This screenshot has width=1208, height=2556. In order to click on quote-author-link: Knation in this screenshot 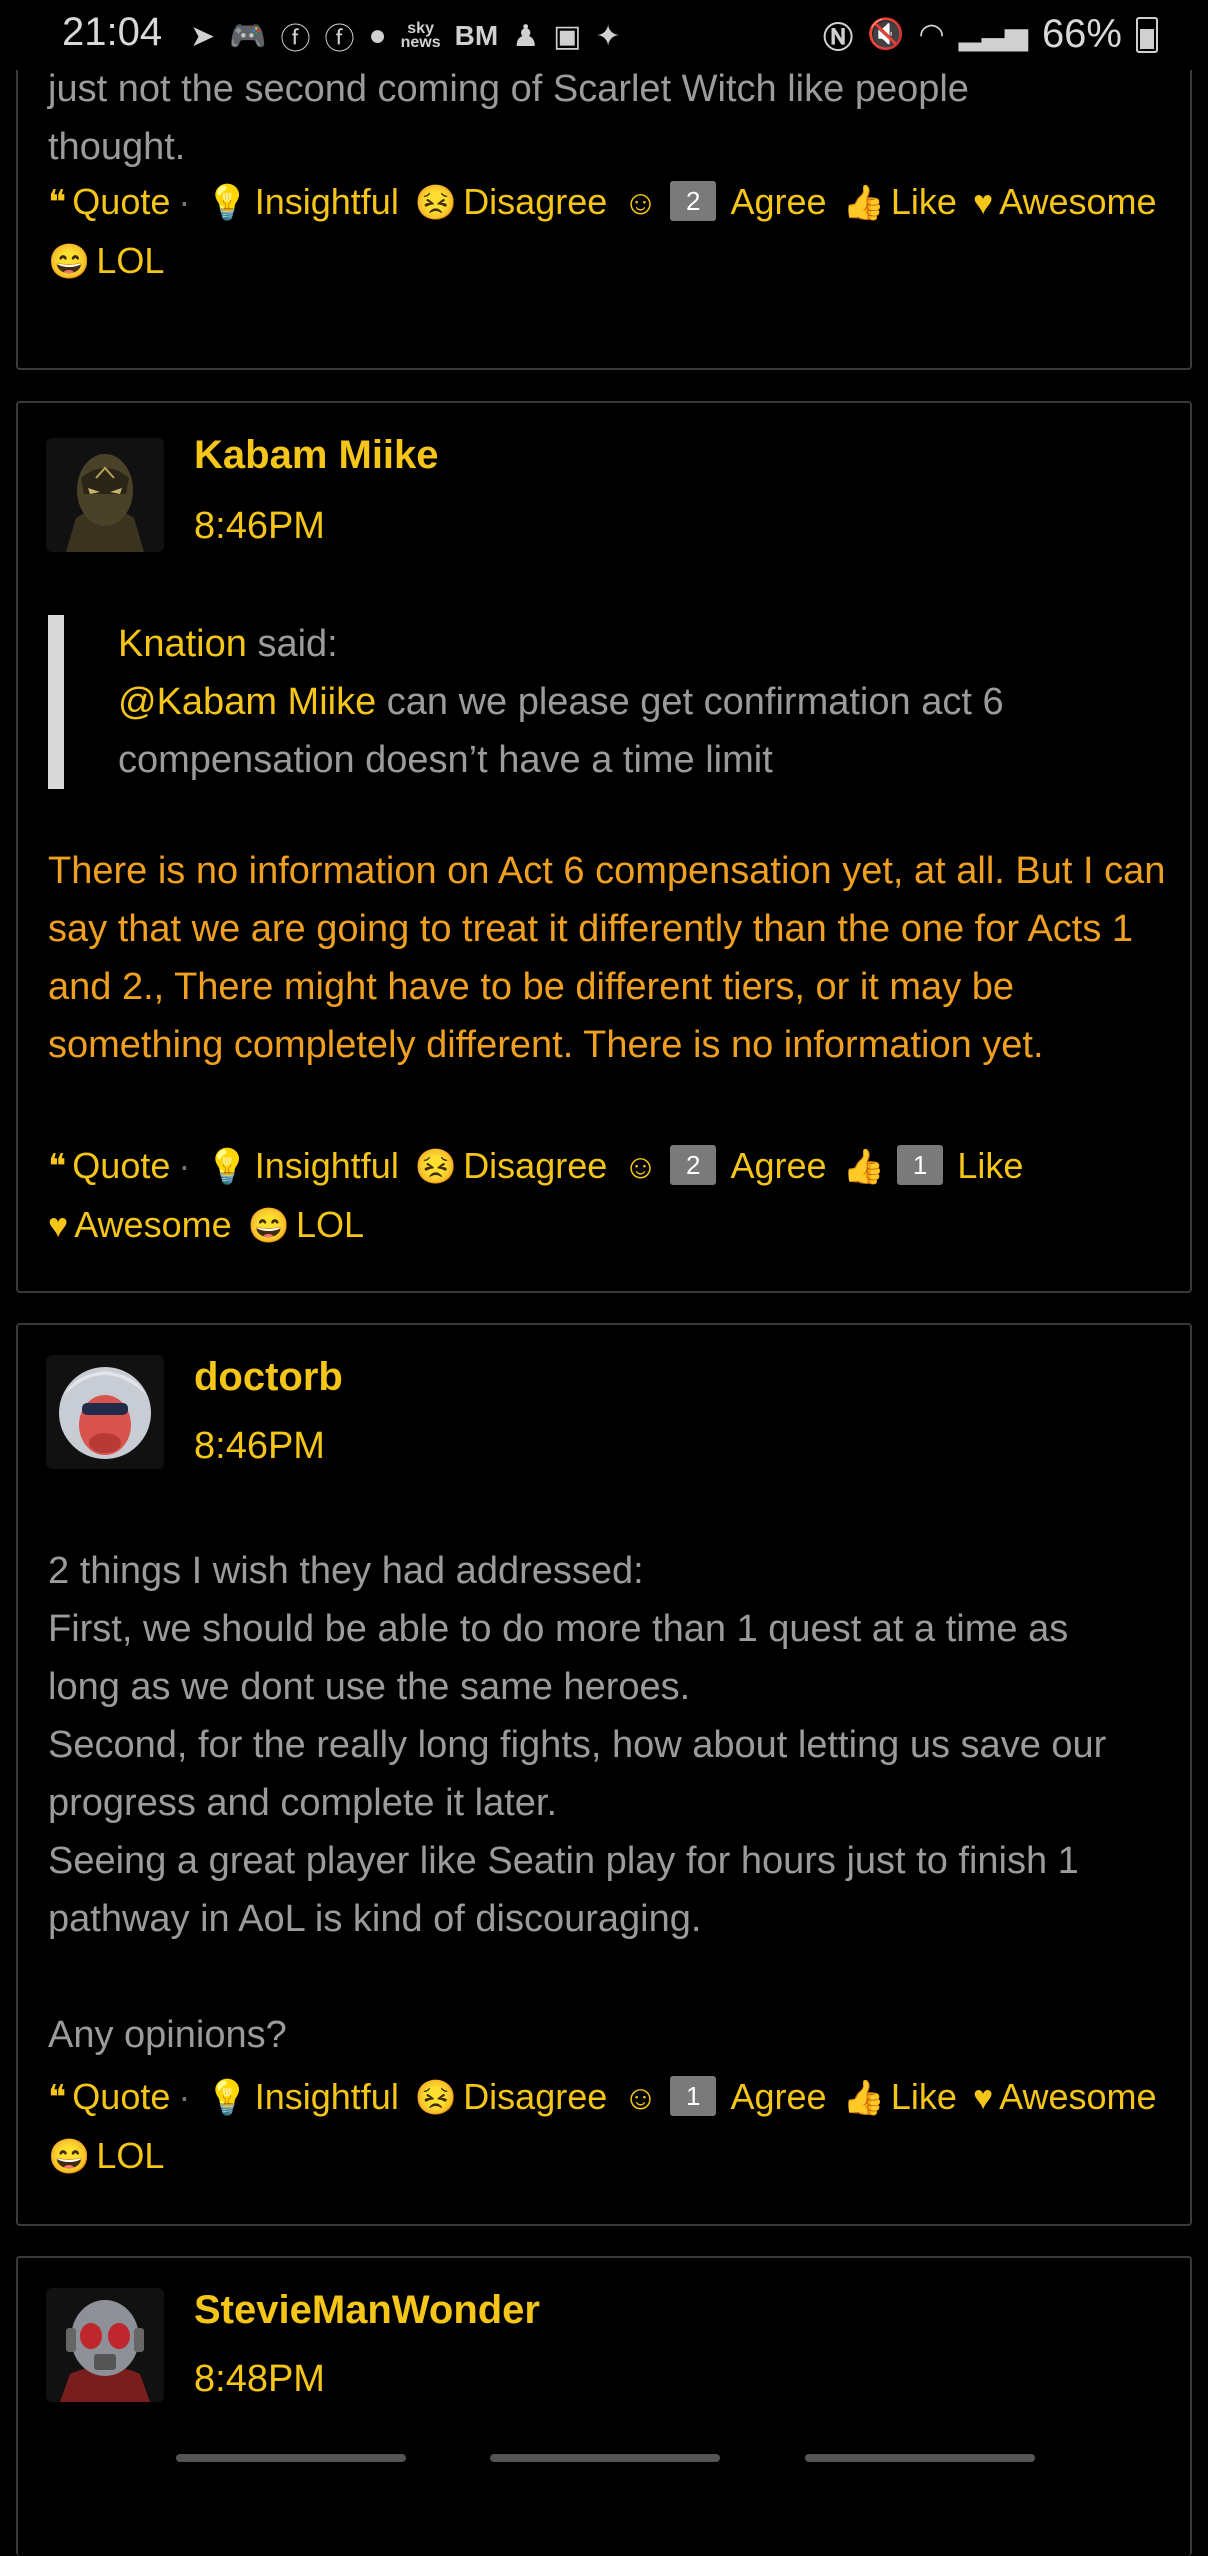, I will do `click(182, 644)`.